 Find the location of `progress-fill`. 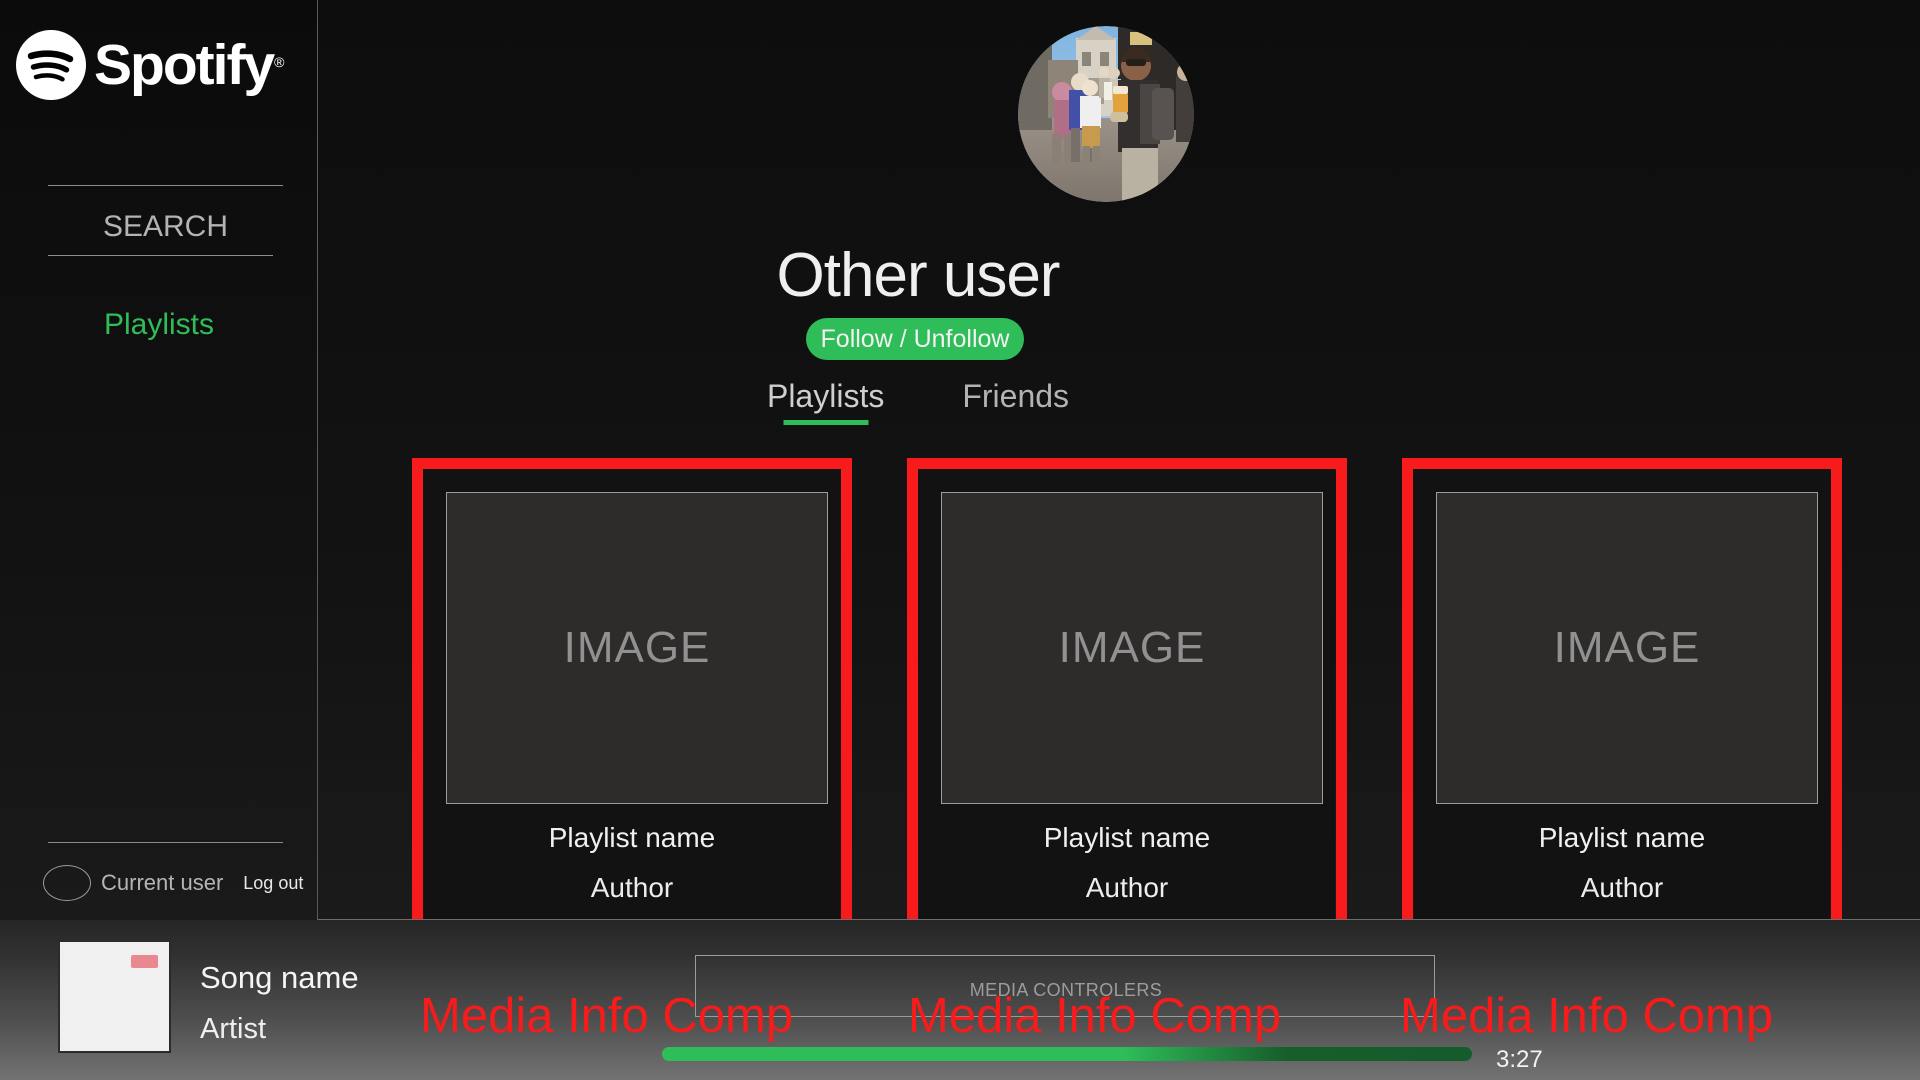

progress-fill is located at coordinates (1067, 1054).